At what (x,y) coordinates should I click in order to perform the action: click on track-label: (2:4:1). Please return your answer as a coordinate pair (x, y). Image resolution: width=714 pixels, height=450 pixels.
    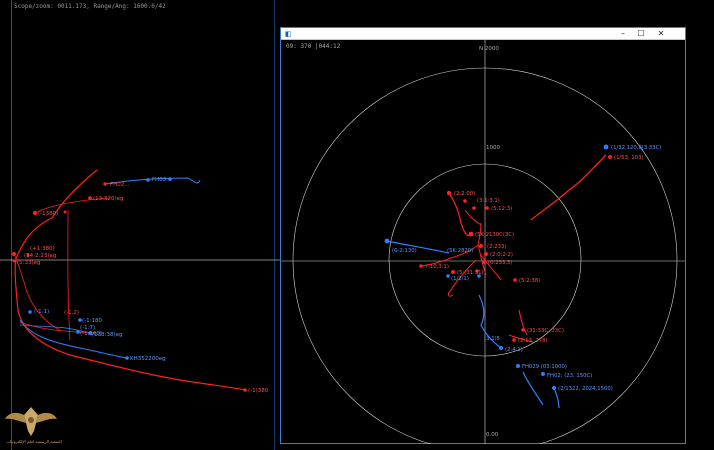
    Looking at the image, I should click on (514, 350).